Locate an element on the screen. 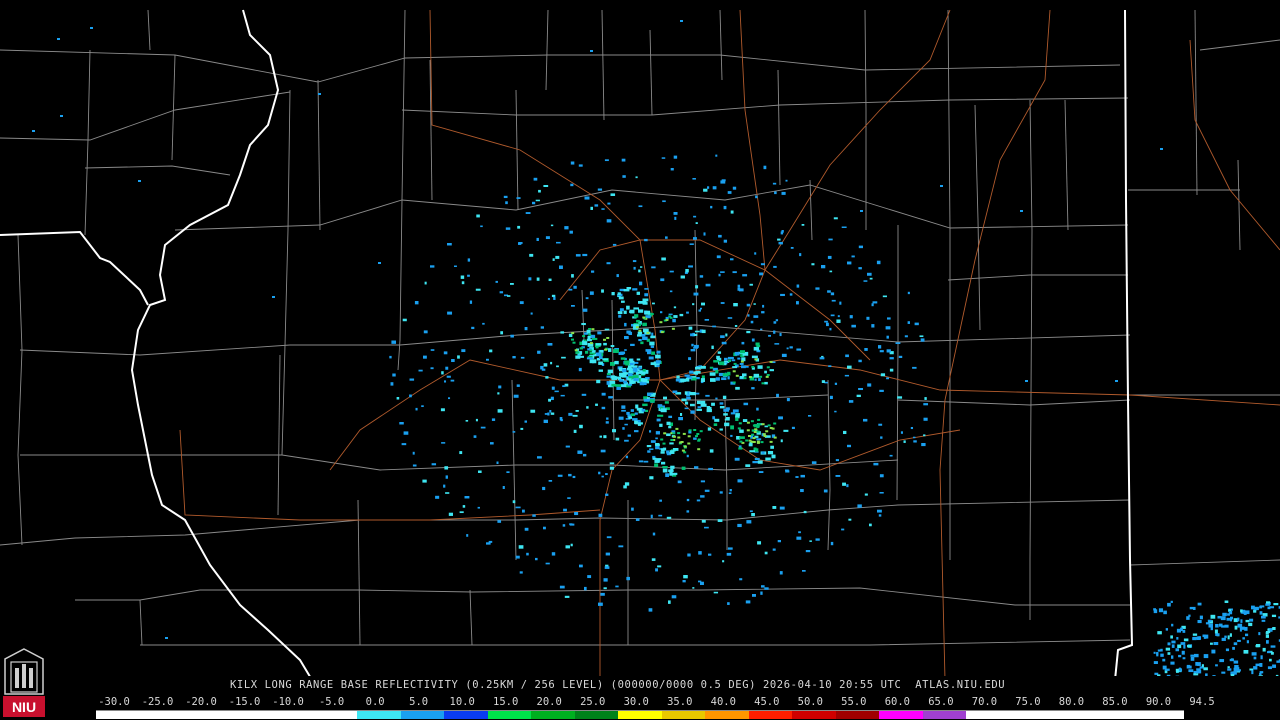 This screenshot has width=1280, height=720. county-line is located at coordinates (87, 142).